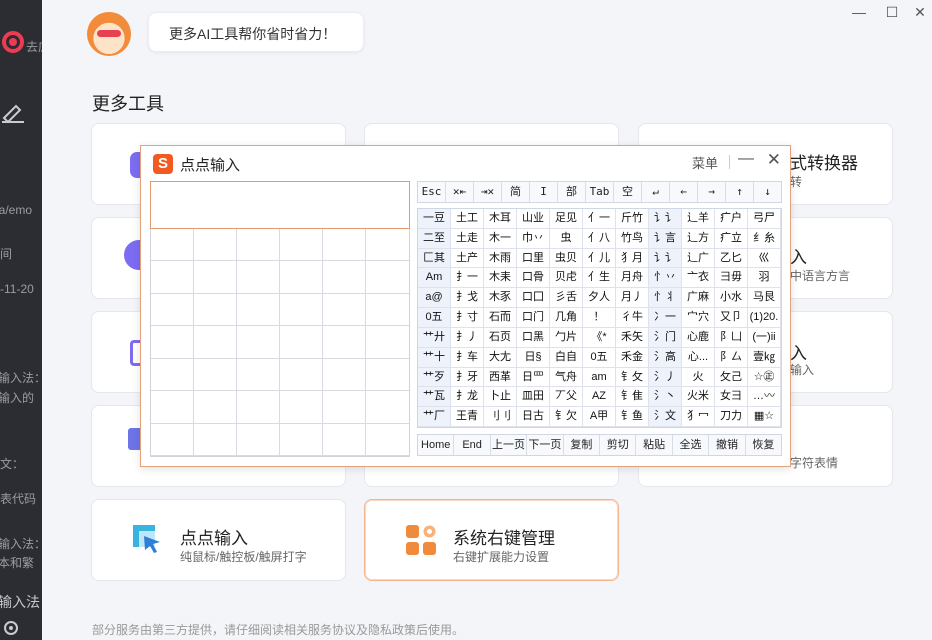 This screenshot has height=640, width=932. Describe the element at coordinates (545, 445) in the screenshot. I see `edit-command-button: 下一页` at that location.